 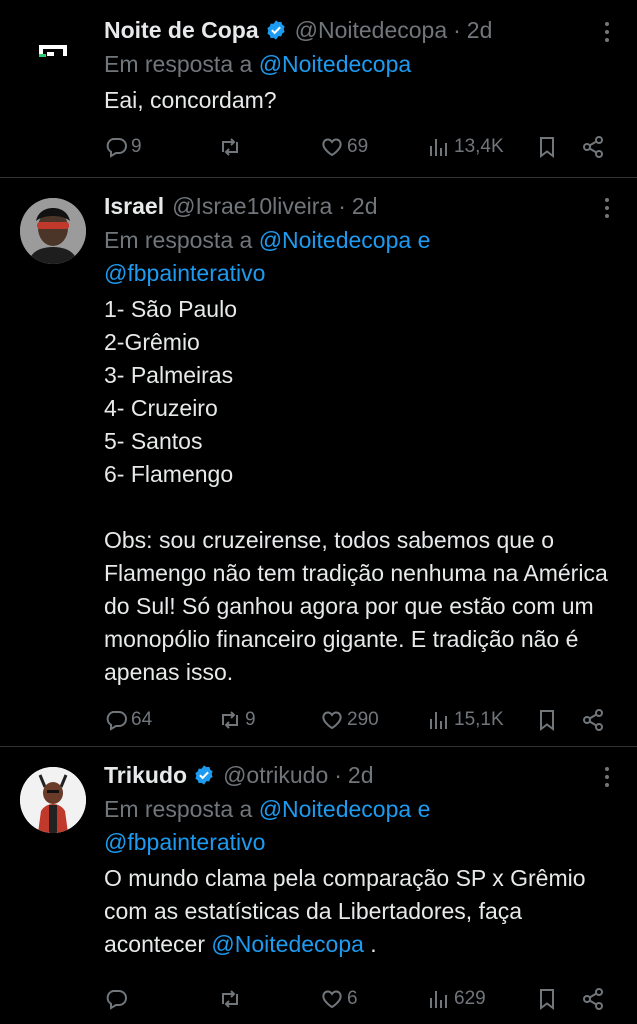 I want to click on noite-de-copa-logo-icon, so click(x=53, y=51).